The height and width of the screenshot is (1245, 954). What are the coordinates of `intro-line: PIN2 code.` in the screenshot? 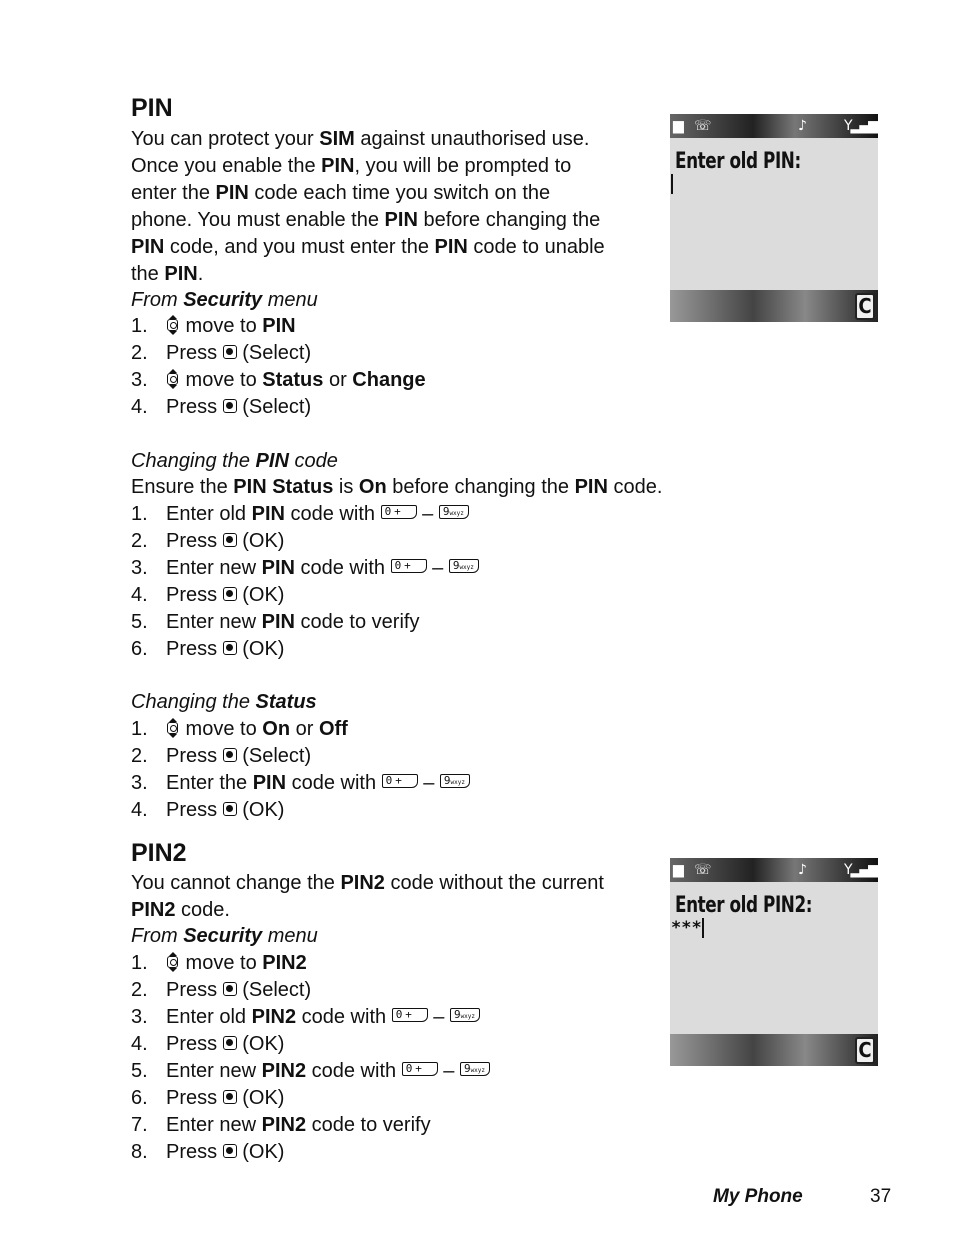 It's located at (180, 910).